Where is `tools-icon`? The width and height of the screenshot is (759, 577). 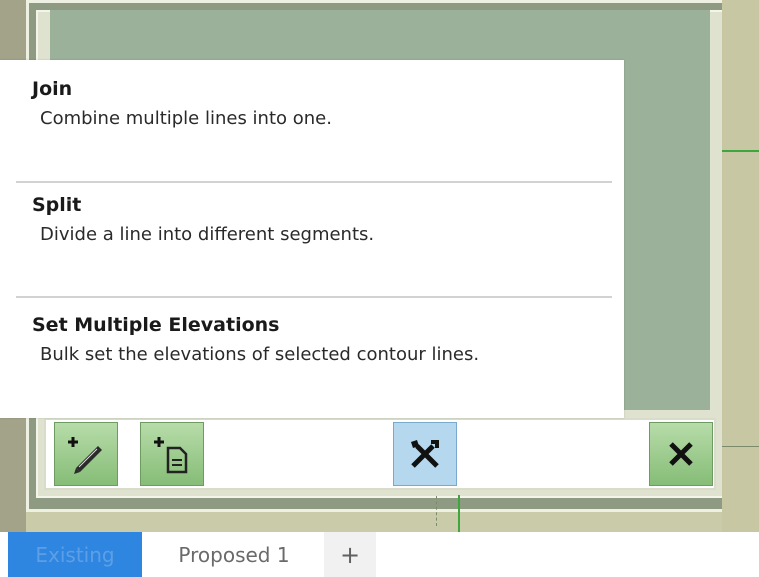
tools-icon is located at coordinates (425, 454).